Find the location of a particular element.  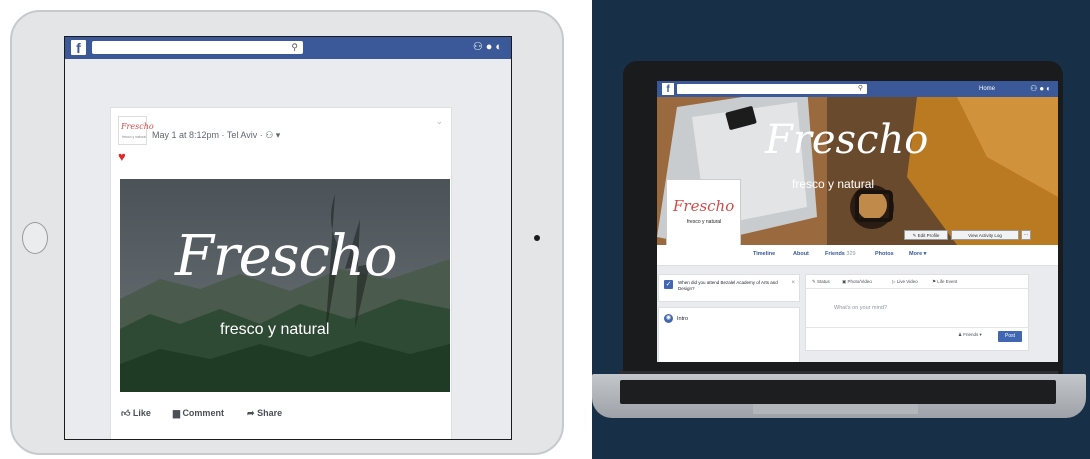

post-image: Frescho fresco y natural is located at coordinates (285, 285).